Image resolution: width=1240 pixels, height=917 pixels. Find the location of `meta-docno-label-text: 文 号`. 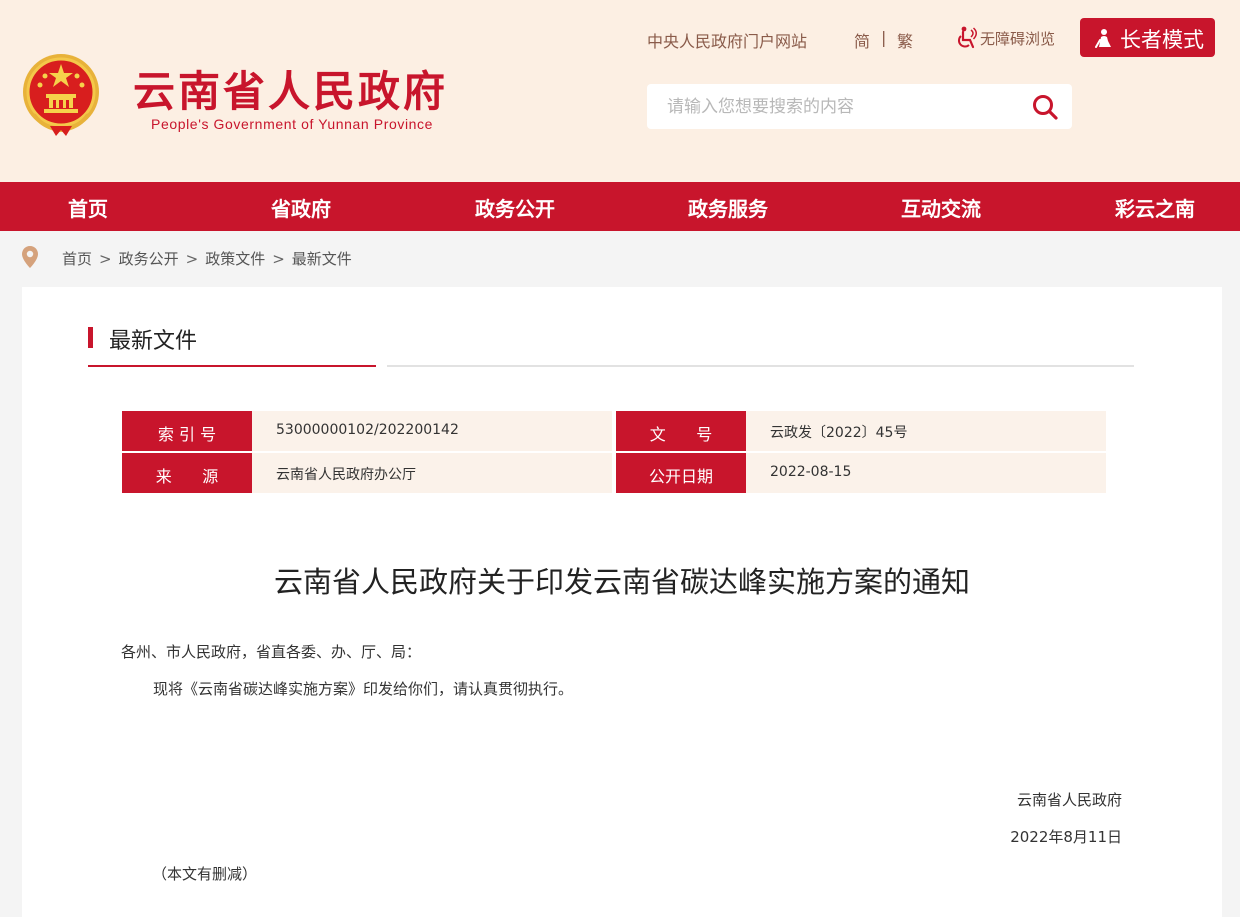

meta-docno-label-text: 文 号 is located at coordinates (681, 434).